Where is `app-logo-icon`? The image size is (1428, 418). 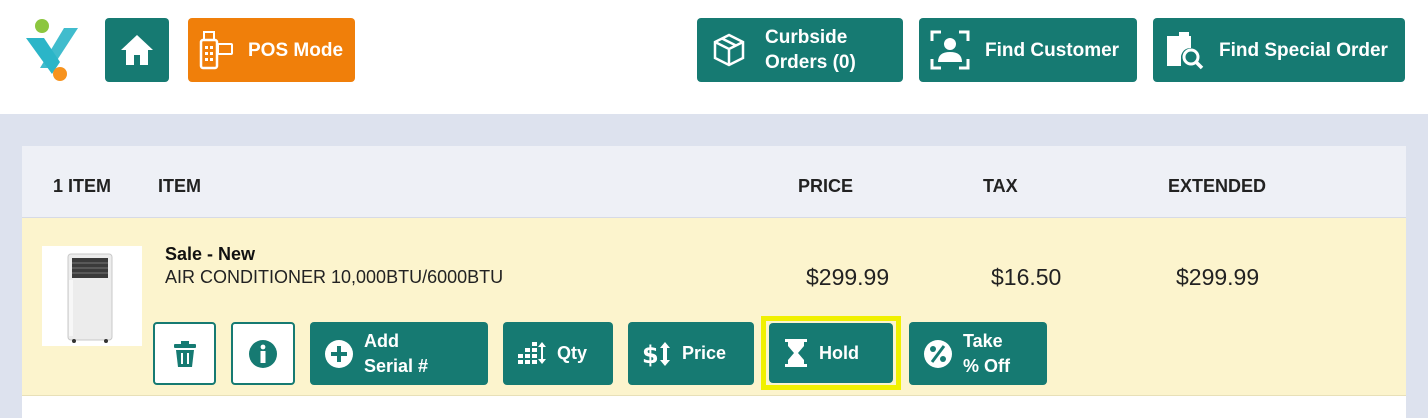 app-logo-icon is located at coordinates (52, 50).